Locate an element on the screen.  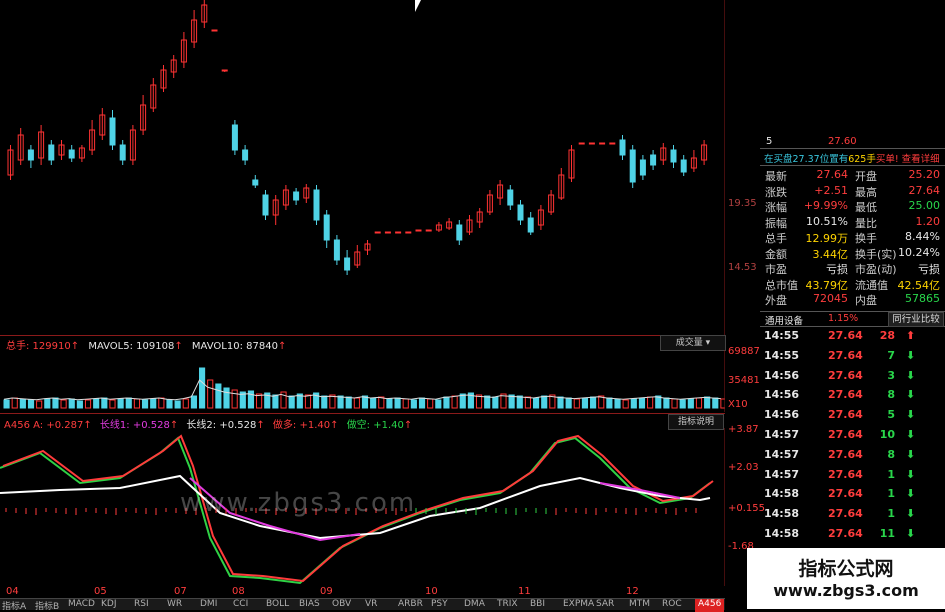
quote-value: +9.99% is located at coordinates (825, 205).